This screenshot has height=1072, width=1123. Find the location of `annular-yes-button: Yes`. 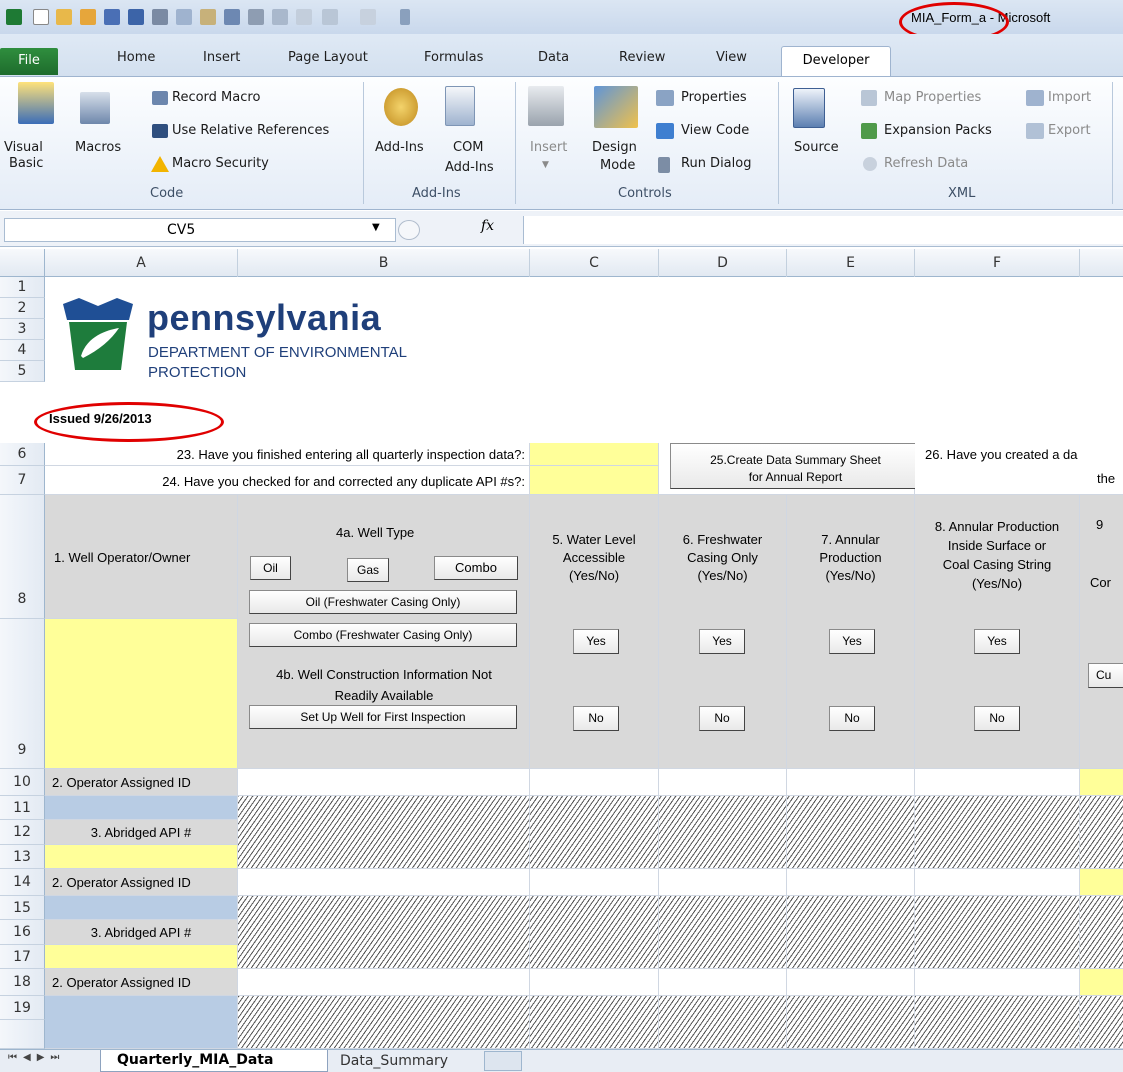

annular-yes-button: Yes is located at coordinates (852, 641).